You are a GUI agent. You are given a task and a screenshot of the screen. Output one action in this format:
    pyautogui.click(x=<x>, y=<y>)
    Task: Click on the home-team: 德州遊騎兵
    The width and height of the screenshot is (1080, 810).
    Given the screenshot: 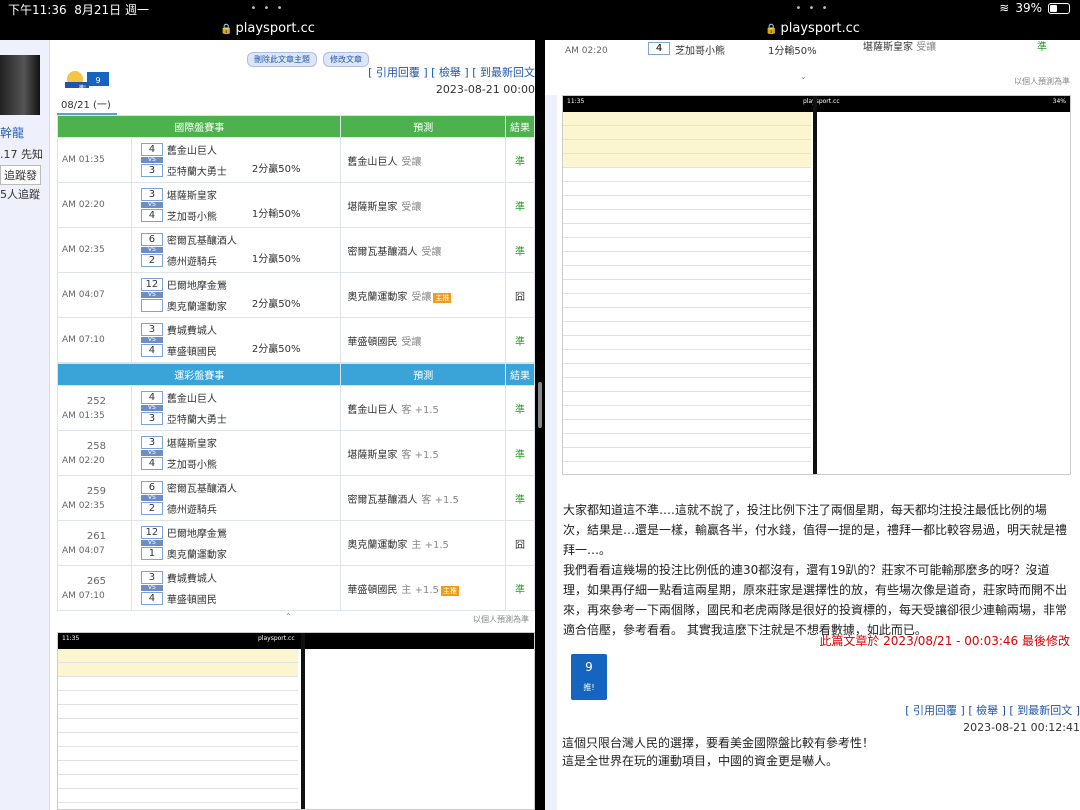 What is the action you would take?
    pyautogui.click(x=191, y=262)
    